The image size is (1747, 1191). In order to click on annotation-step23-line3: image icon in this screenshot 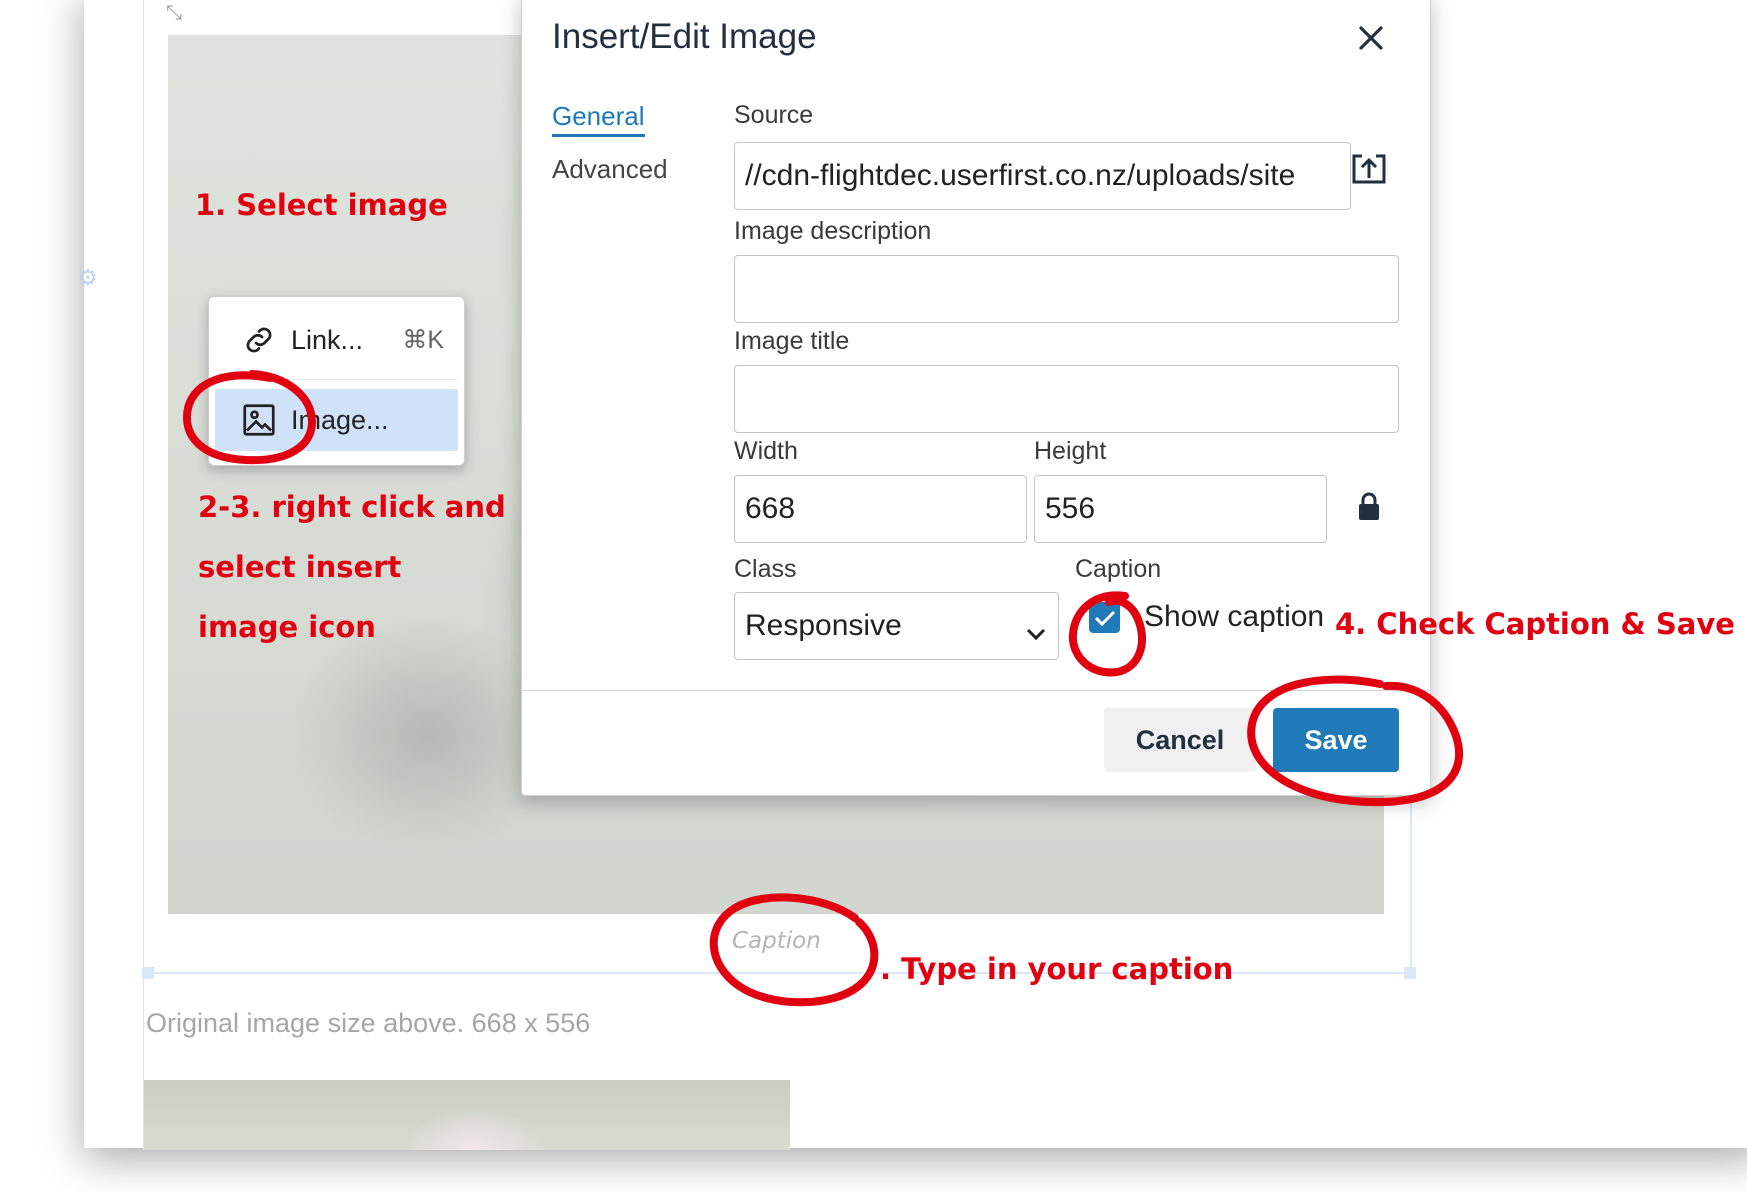, I will do `click(287, 627)`.